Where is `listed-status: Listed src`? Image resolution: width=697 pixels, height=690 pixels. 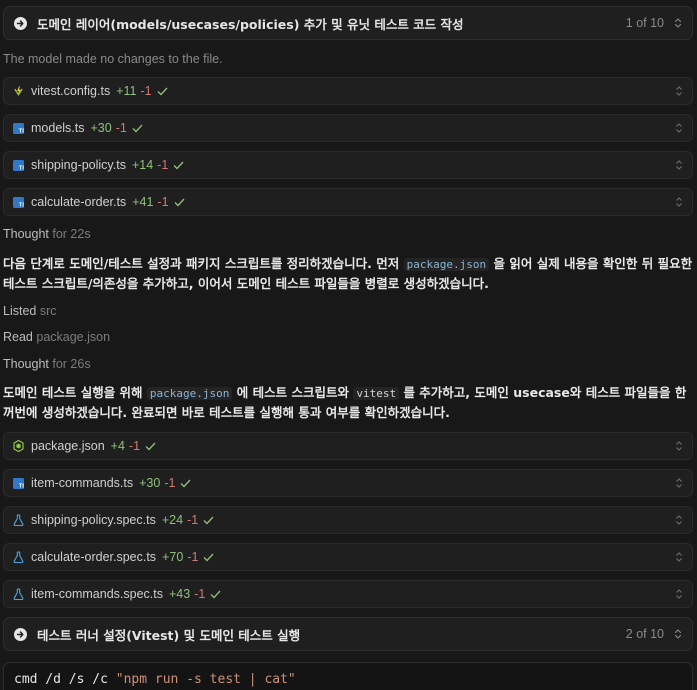 listed-status: Listed src is located at coordinates (30, 311).